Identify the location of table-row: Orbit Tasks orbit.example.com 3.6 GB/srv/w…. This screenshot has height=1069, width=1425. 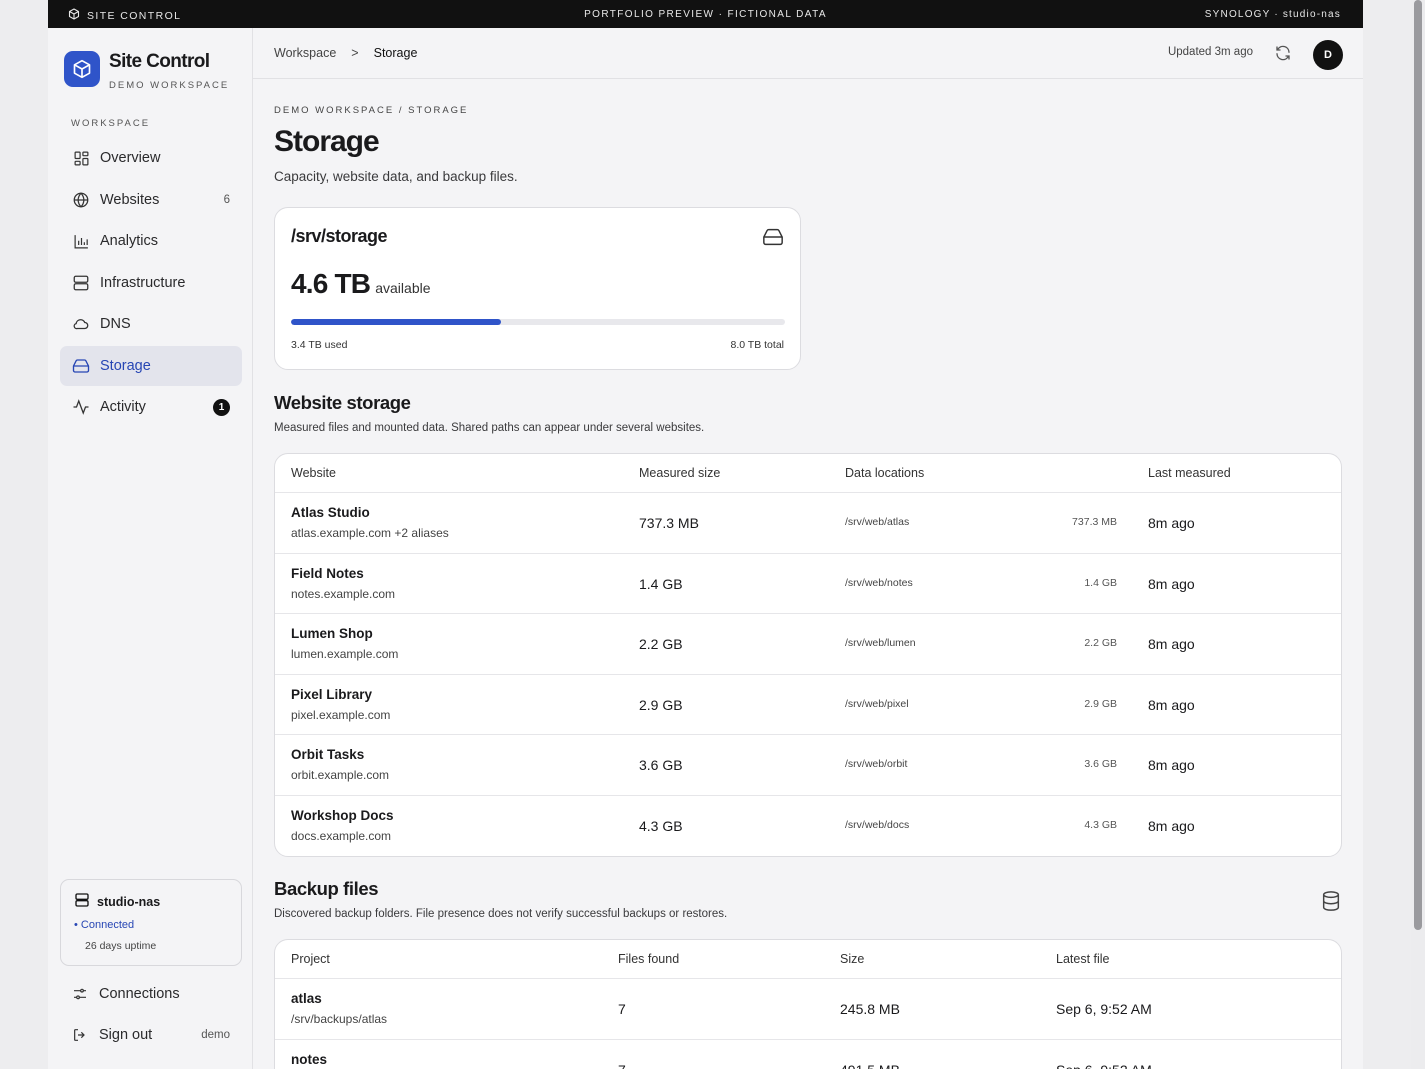
(808, 765).